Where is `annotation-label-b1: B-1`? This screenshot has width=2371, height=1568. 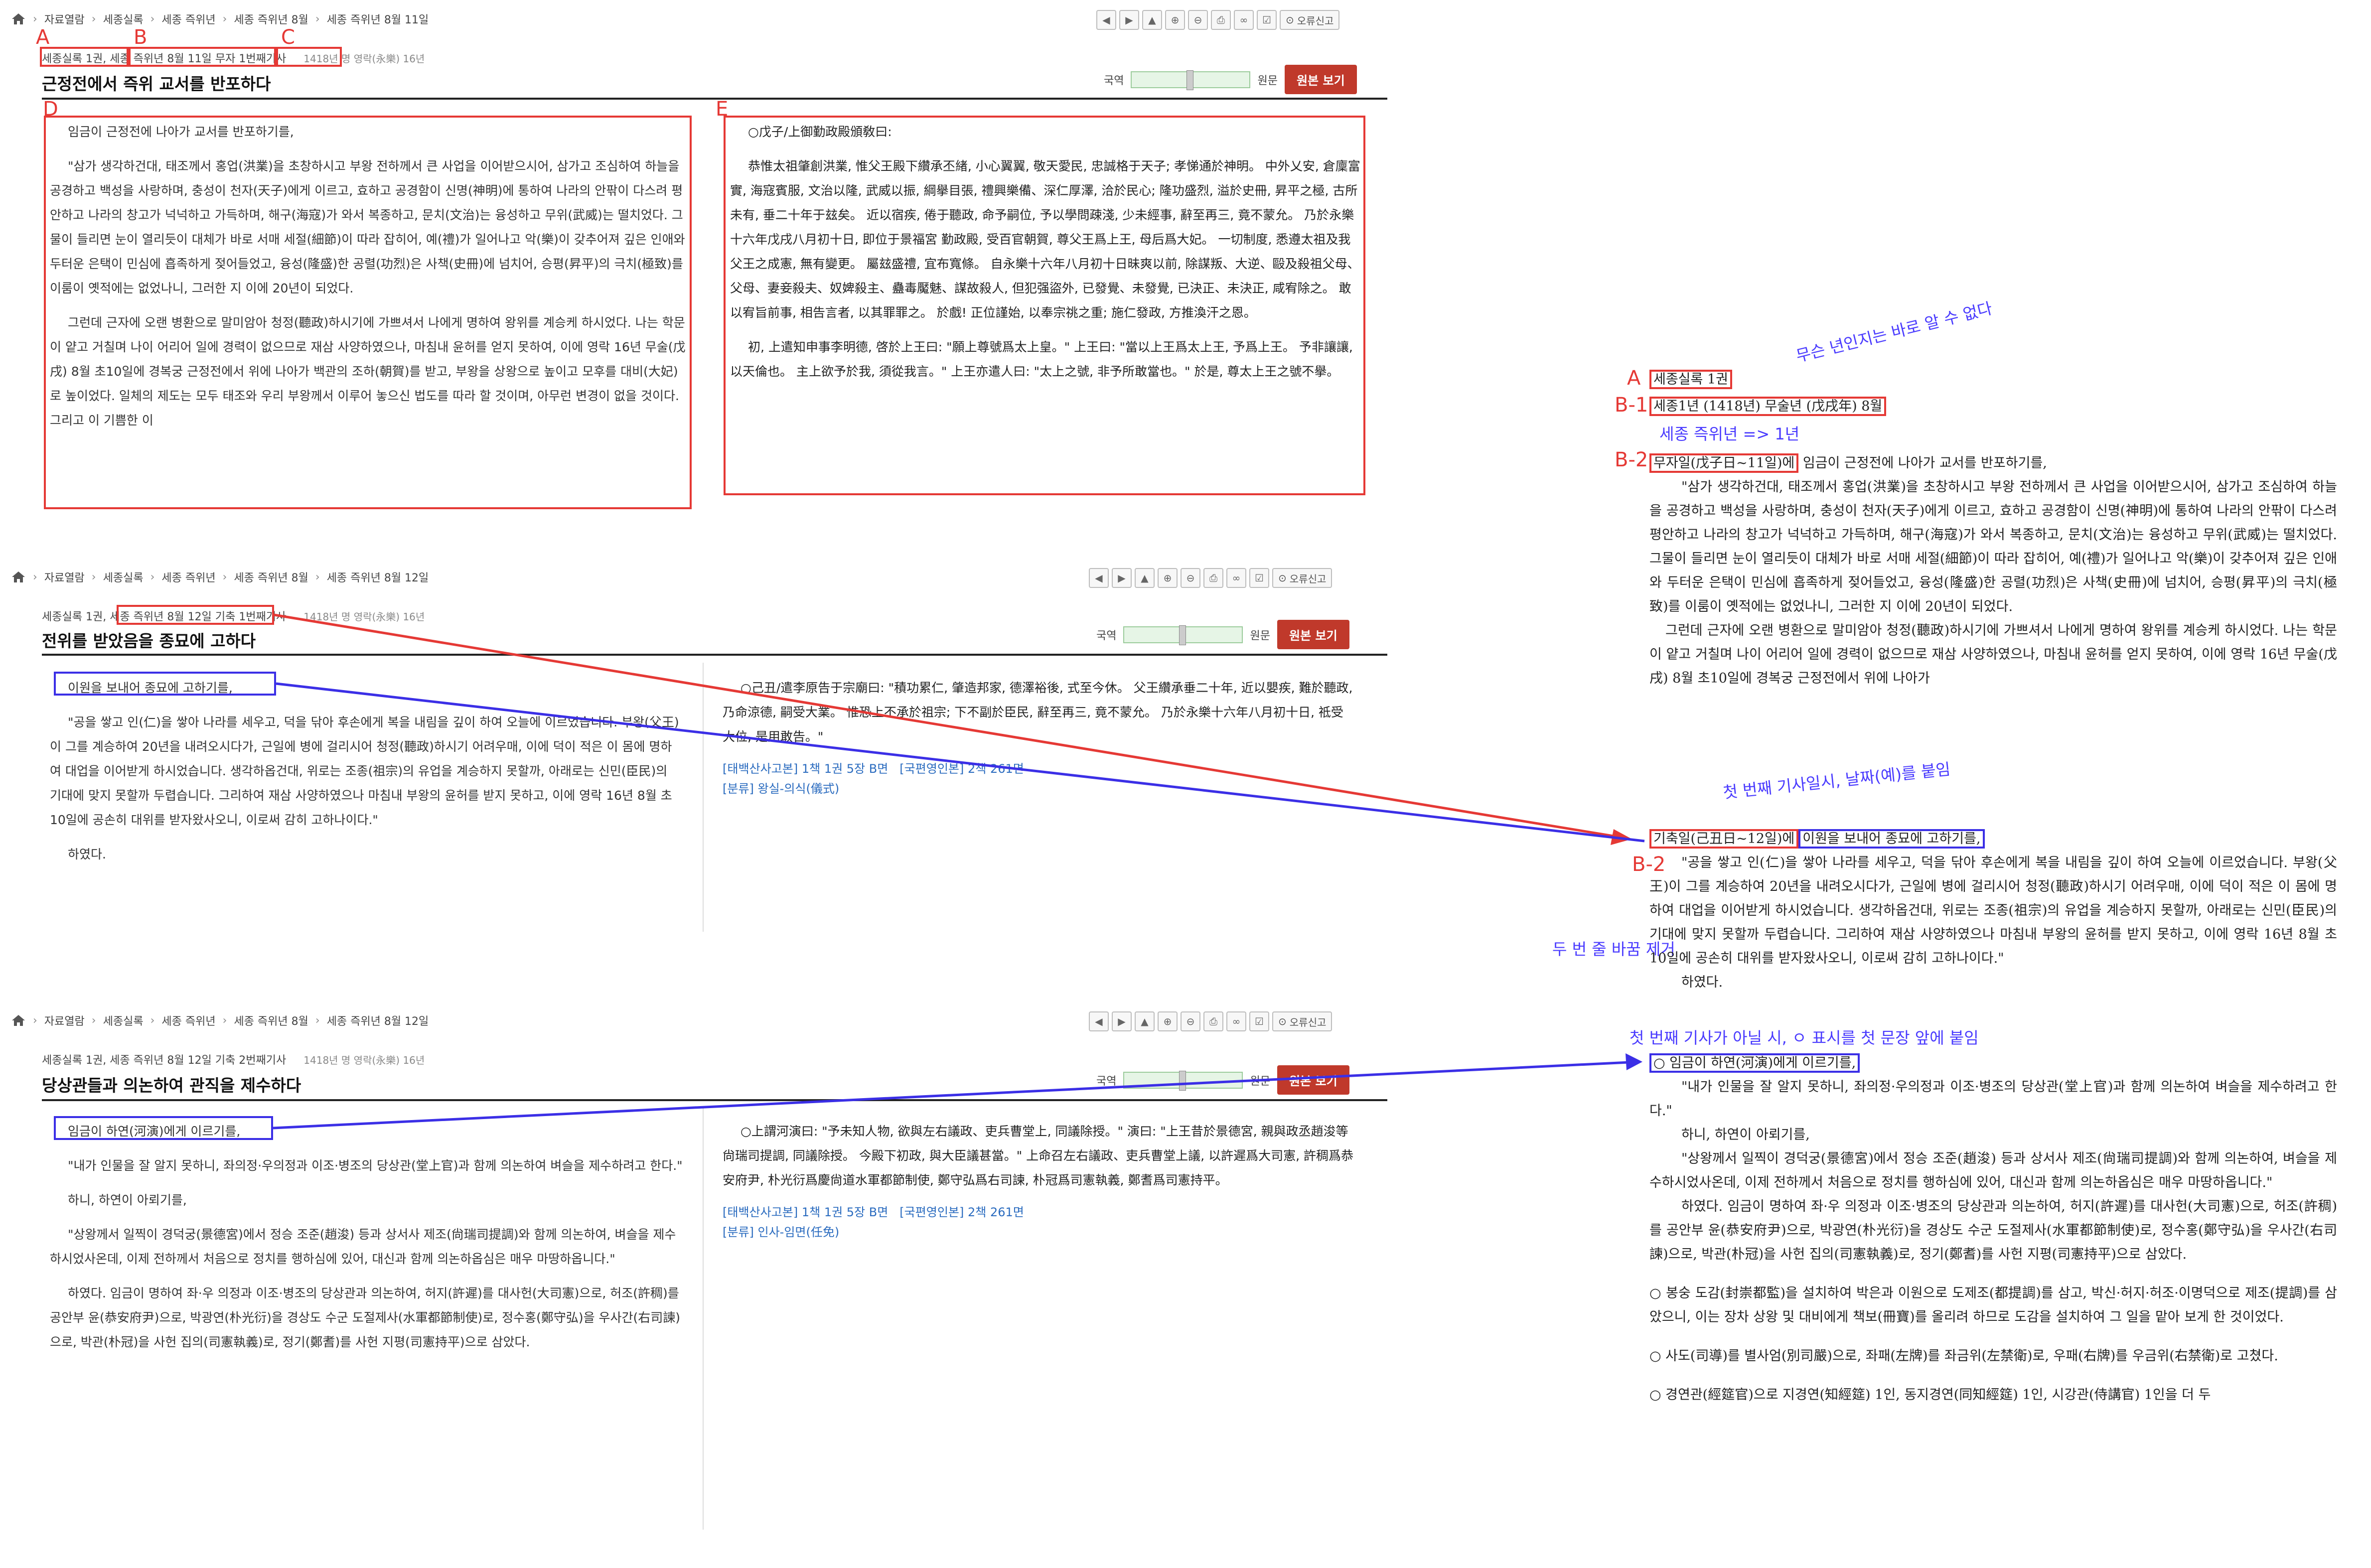 annotation-label-b1: B-1 is located at coordinates (1631, 405).